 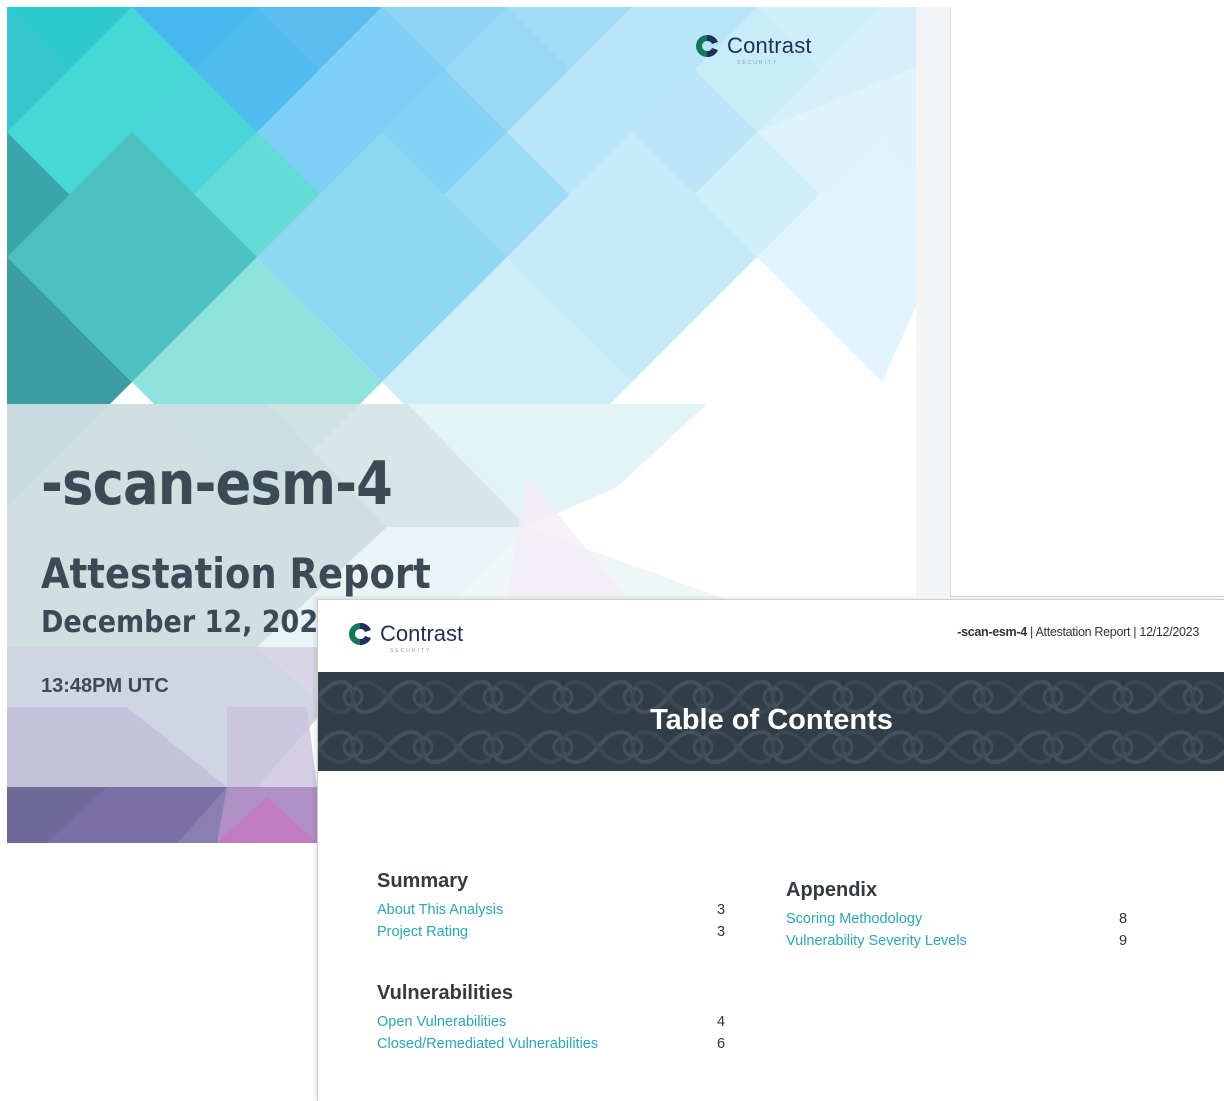 What do you see at coordinates (445, 993) in the screenshot?
I see `toc-section-heading: Vulnerabilities` at bounding box center [445, 993].